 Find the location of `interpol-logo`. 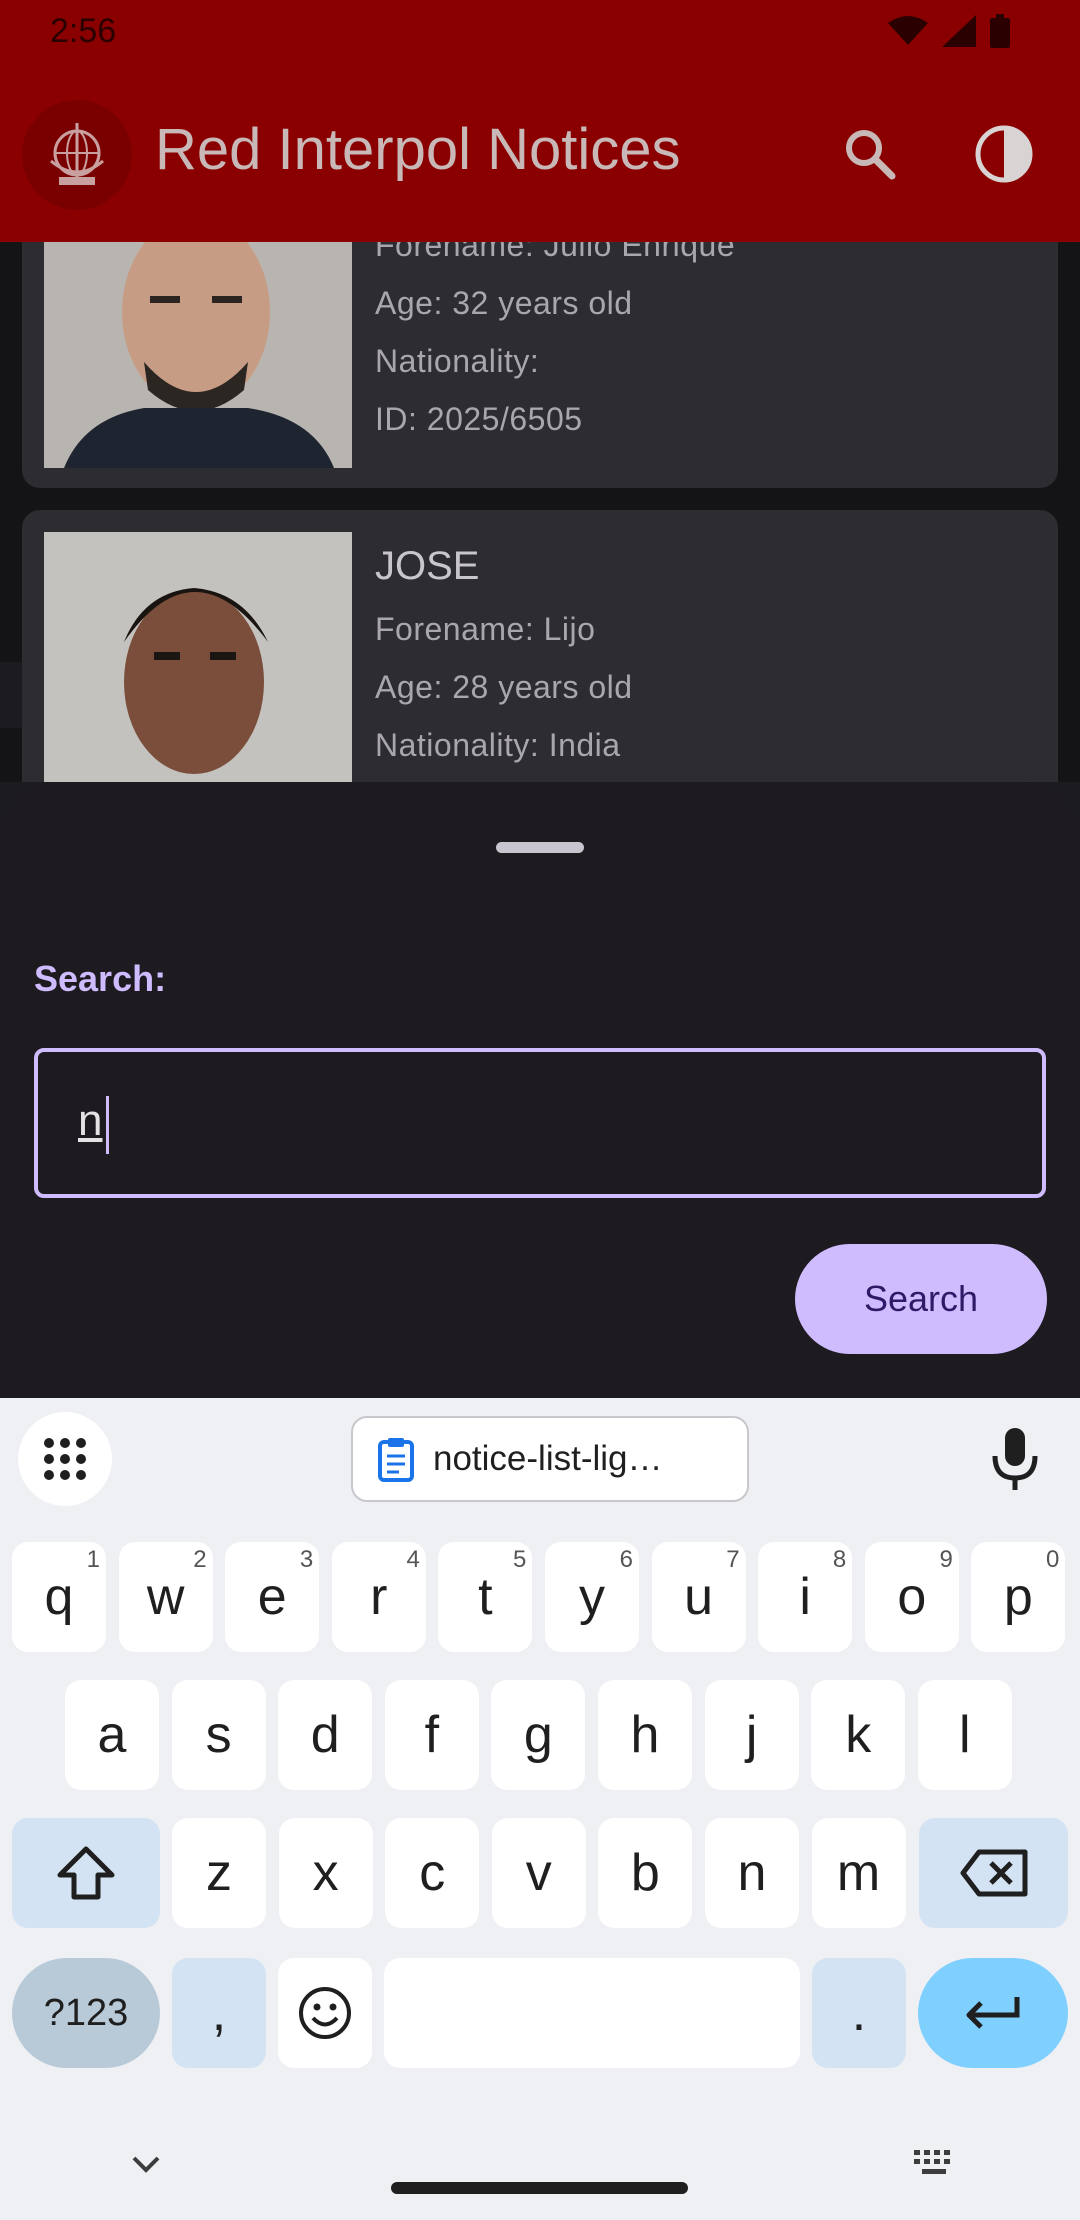

interpol-logo is located at coordinates (77, 155).